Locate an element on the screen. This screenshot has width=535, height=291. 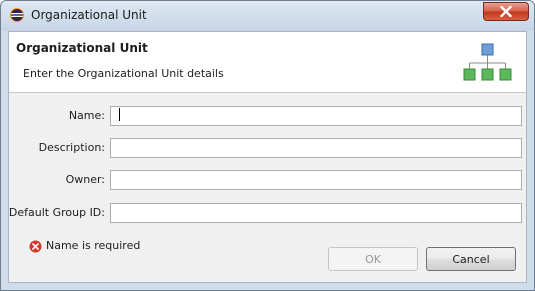
ok-button-label: OK is located at coordinates (373, 259).